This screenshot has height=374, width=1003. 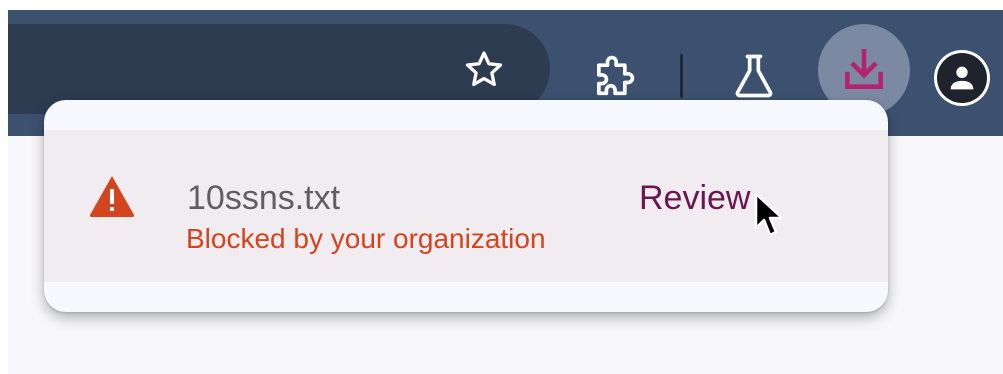 I want to click on mouse-cursor-icon, so click(x=769, y=214).